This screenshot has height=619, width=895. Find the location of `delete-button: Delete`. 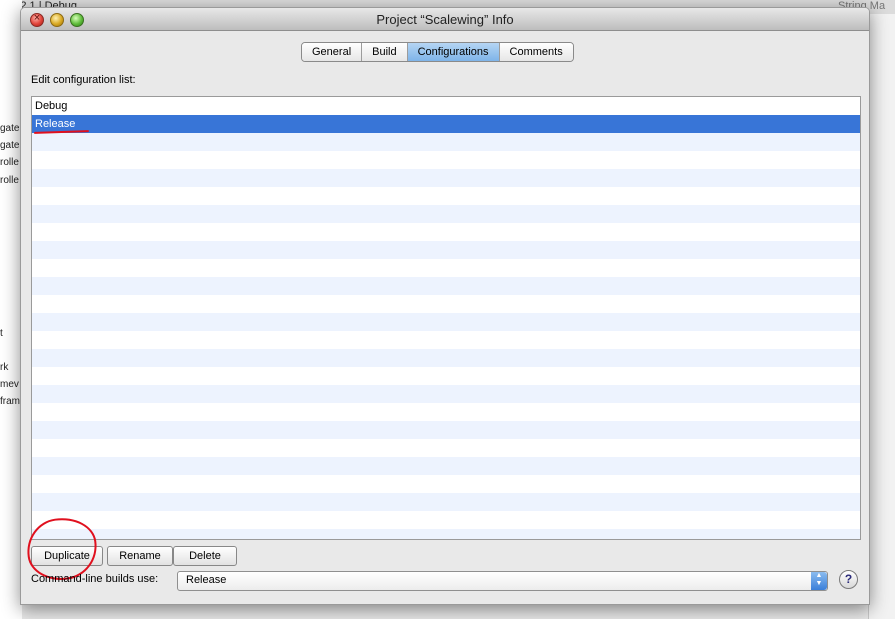

delete-button: Delete is located at coordinates (205, 556).